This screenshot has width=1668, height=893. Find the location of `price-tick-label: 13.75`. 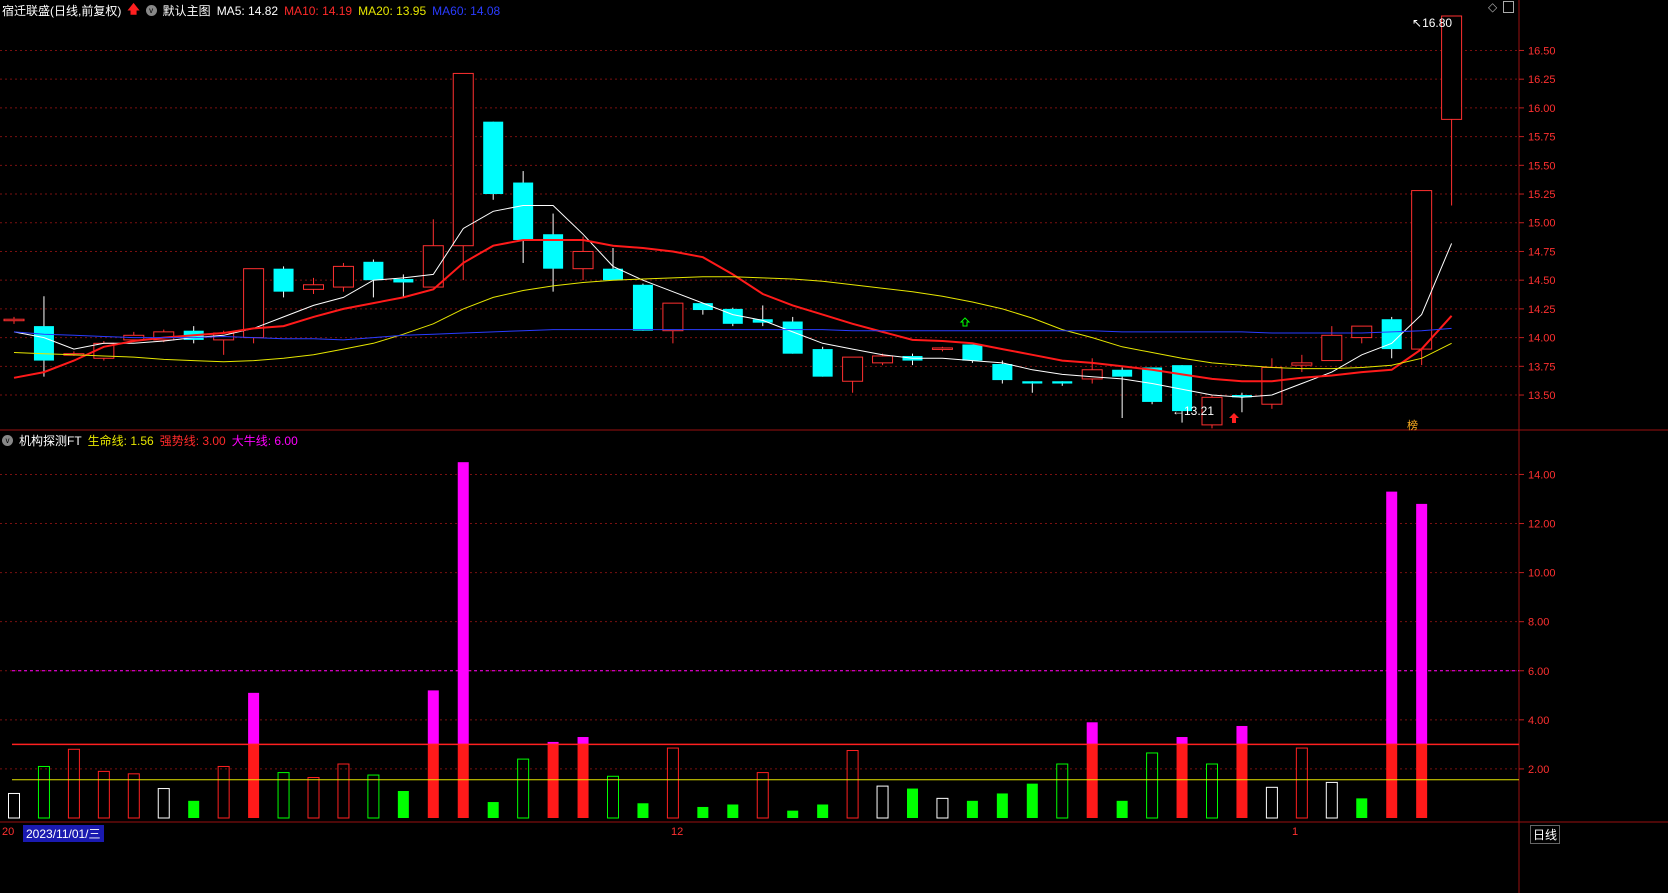

price-tick-label: 13.75 is located at coordinates (1542, 367).